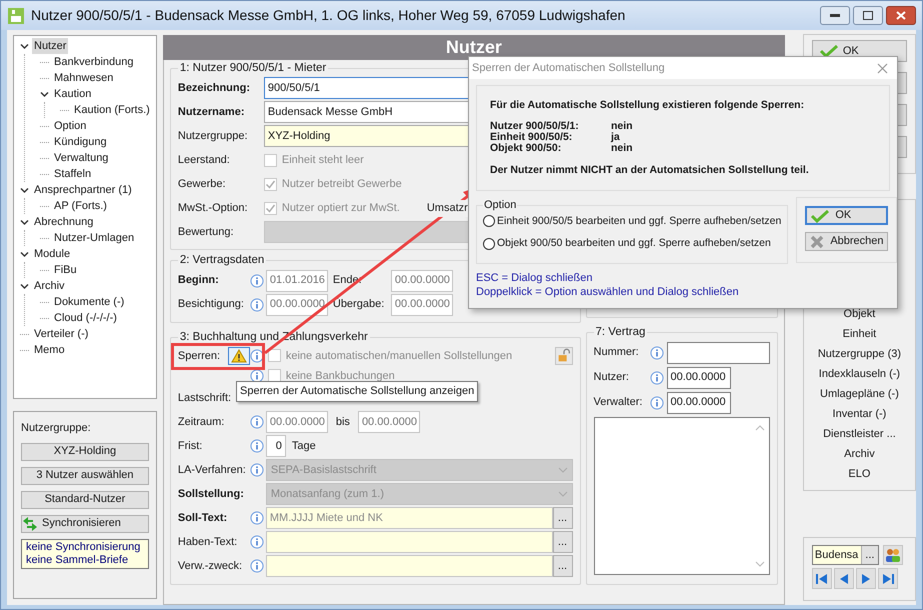 Image resolution: width=923 pixels, height=610 pixels. I want to click on field-label: Tage, so click(304, 446).